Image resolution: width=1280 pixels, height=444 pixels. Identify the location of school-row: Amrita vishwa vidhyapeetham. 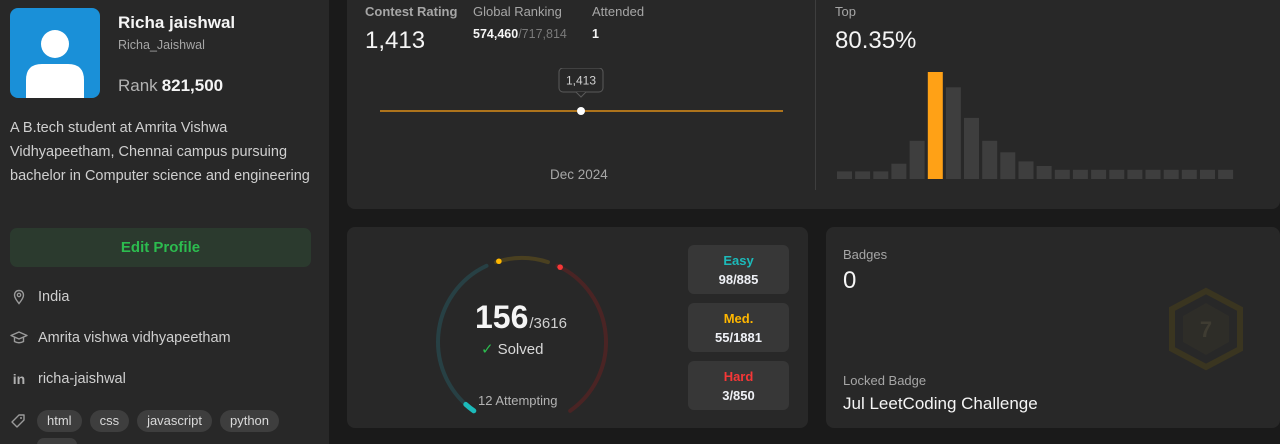
(120, 338).